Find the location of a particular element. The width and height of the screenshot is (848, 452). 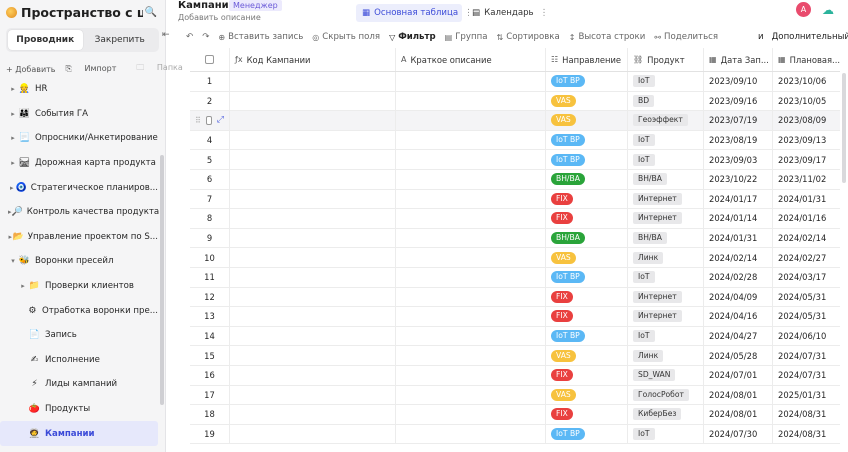

table-row: 4 IoT BP IoT 2023/08/19 2023/09/13 is located at coordinates (515, 140).